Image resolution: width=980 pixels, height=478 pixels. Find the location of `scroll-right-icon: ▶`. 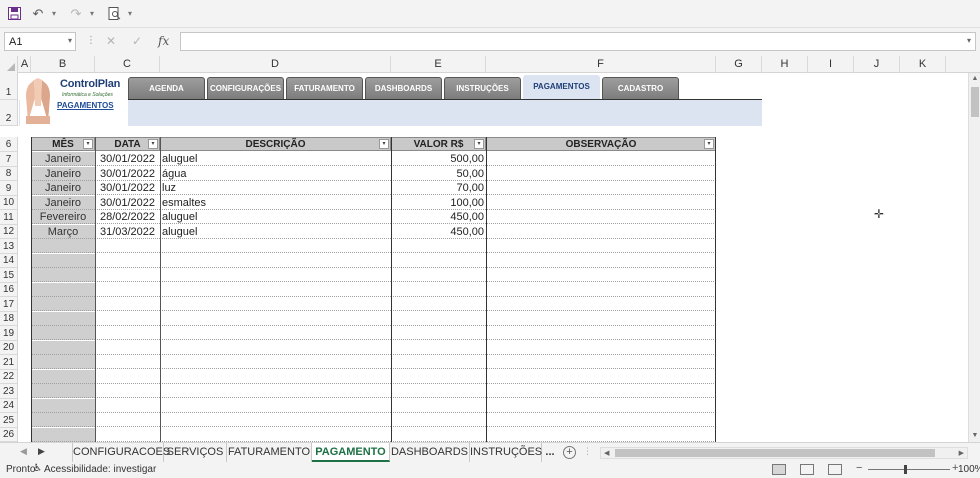

scroll-right-icon: ▶ is located at coordinates (961, 453).